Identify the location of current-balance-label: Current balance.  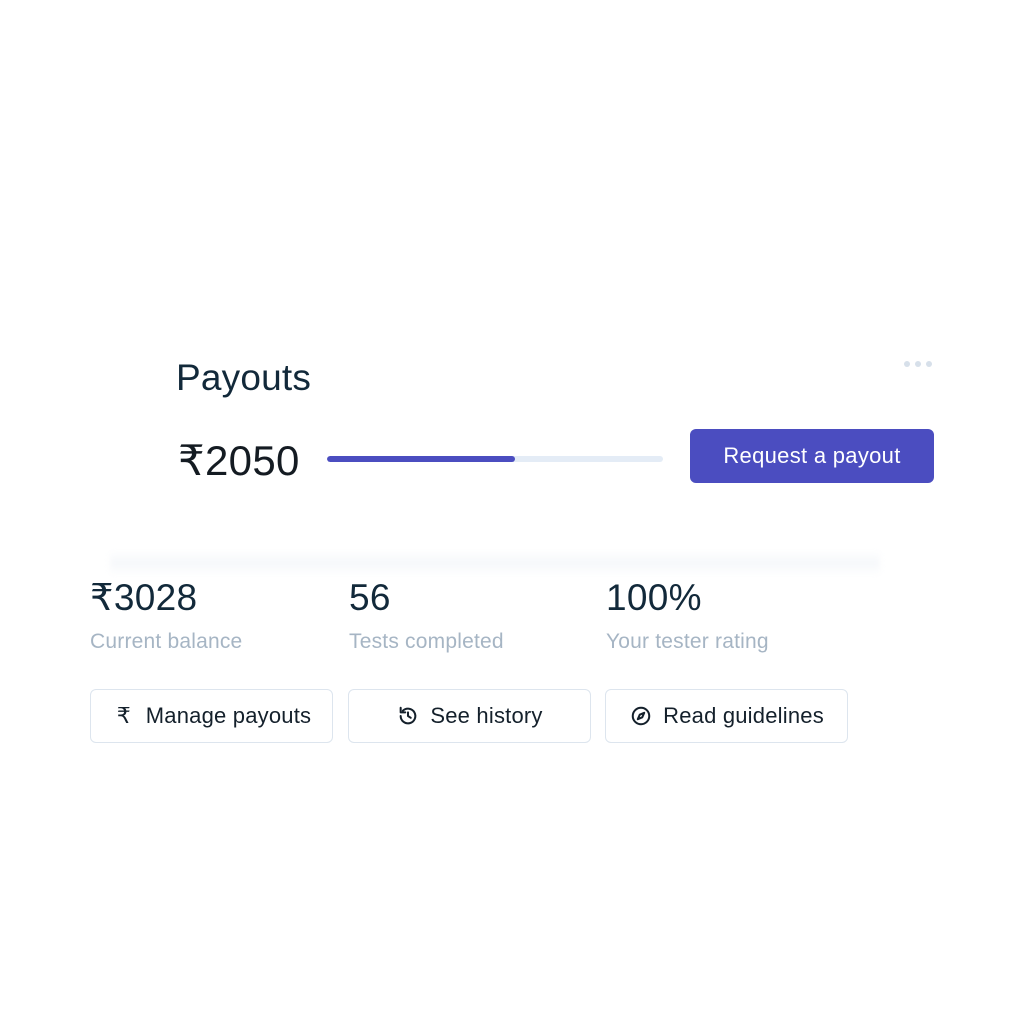
(166, 641).